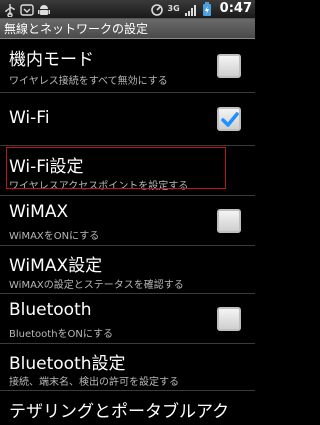 Image resolution: width=320 pixels, height=425 pixels. I want to click on wifi-checkbox, so click(229, 119).